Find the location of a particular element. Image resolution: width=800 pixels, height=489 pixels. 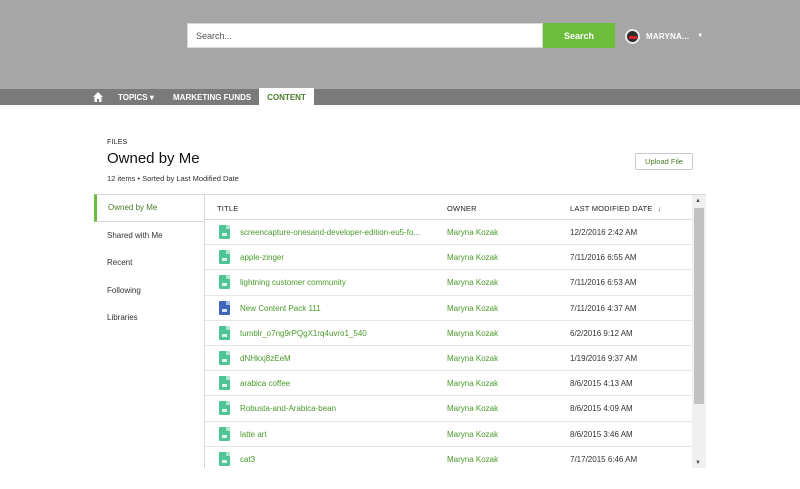

table-row: dNHkxj8zEeM Maryna Kozak 1/19/2016 9:37 AM is located at coordinates (449, 359).